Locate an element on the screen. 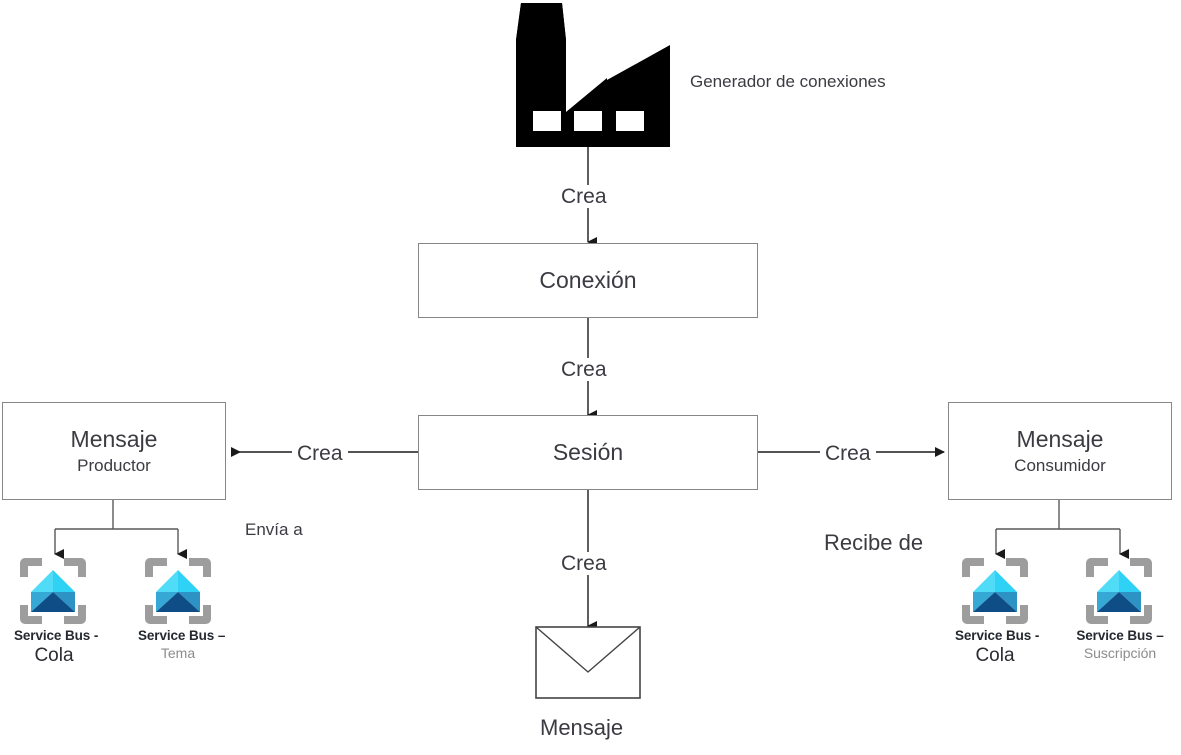 The height and width of the screenshot is (755, 1181). endpoint-consumer-queue: Service Bus - Cola is located at coordinates (997, 647).